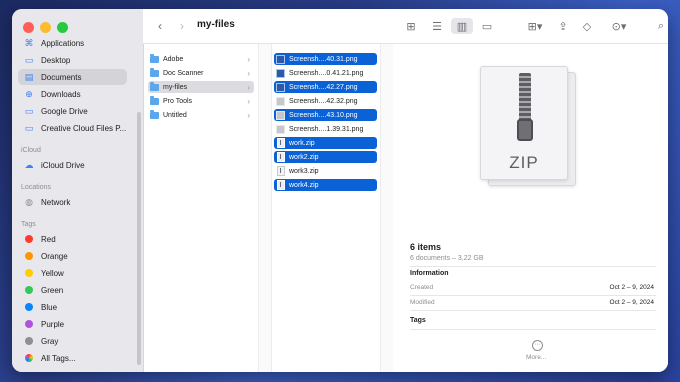 This screenshot has width=680, height=382. Describe the element at coordinates (72, 324) in the screenshot. I see `sidebar-tag-purple: Purple` at that location.